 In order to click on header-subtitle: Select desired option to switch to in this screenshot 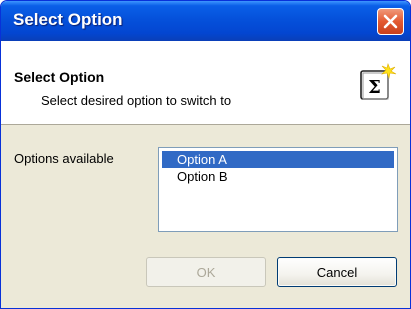, I will do `click(136, 100)`.